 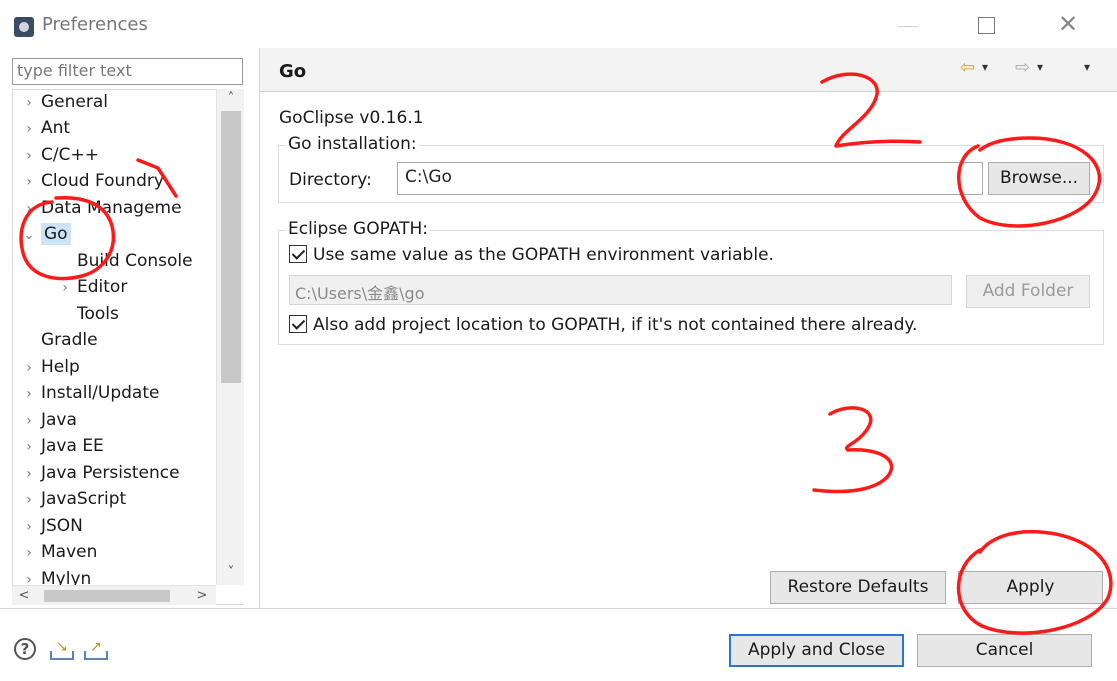 I want to click on annotation-three-mark, so click(x=853, y=450).